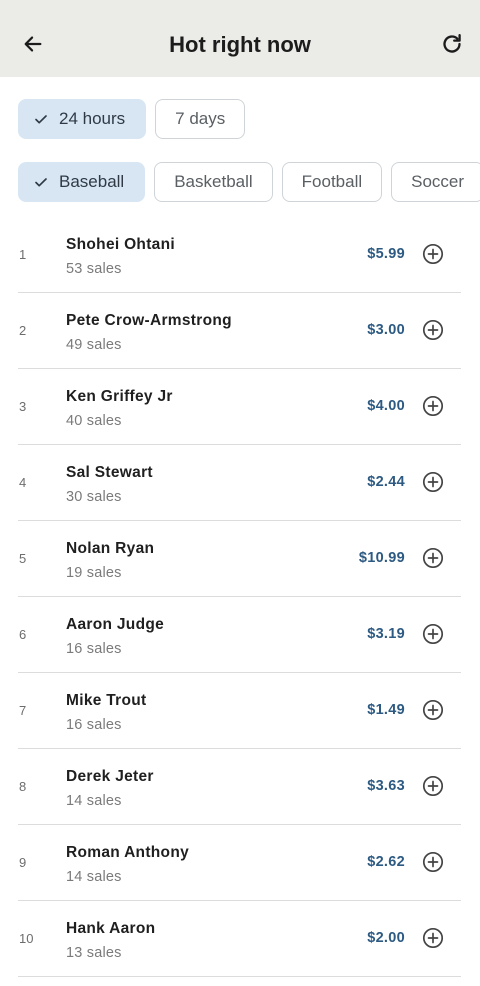 The height and width of the screenshot is (986, 480). I want to click on player-name: Mike Trout, so click(106, 700).